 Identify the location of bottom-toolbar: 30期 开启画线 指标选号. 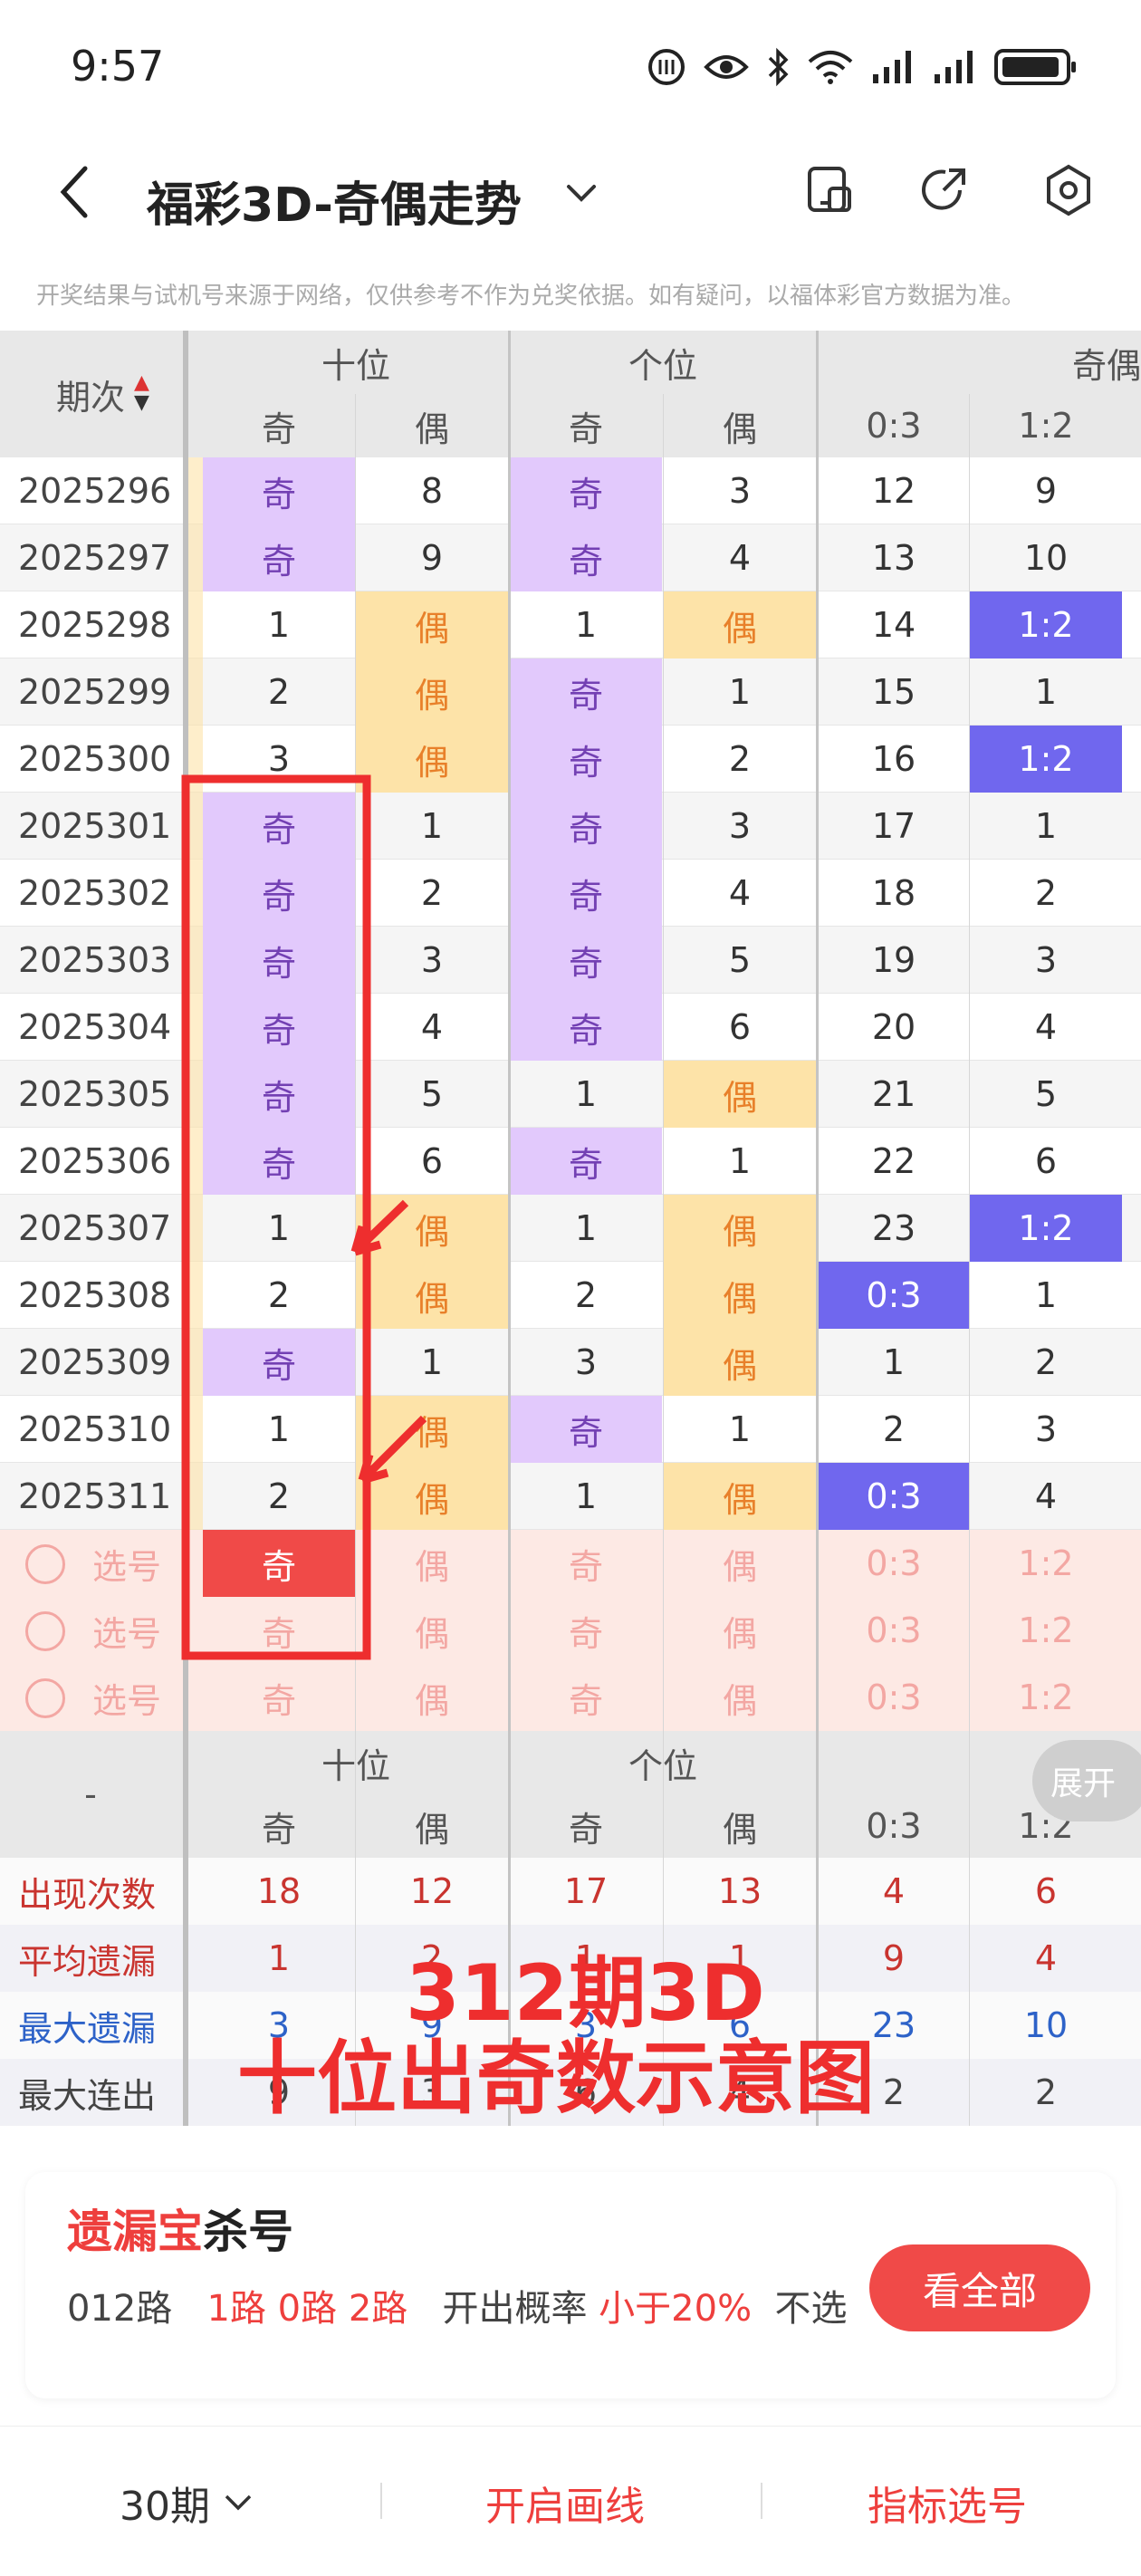
(570, 2501).